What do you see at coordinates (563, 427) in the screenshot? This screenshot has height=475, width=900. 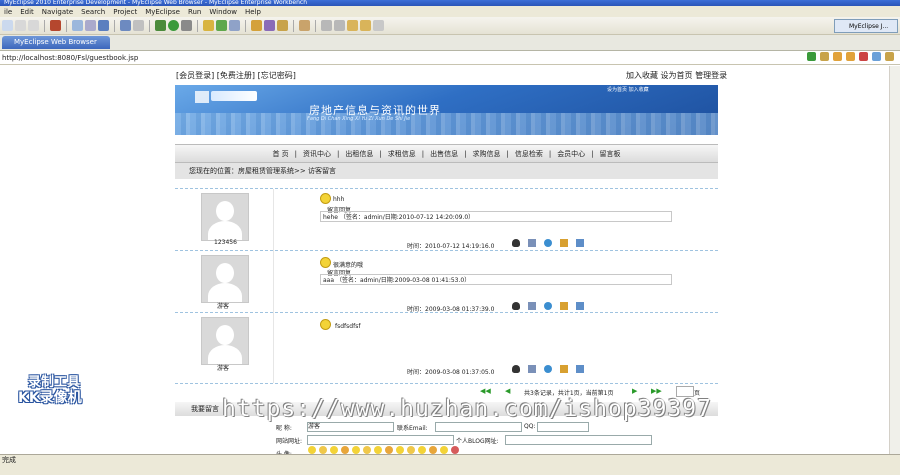 I see `qq-input` at bounding box center [563, 427].